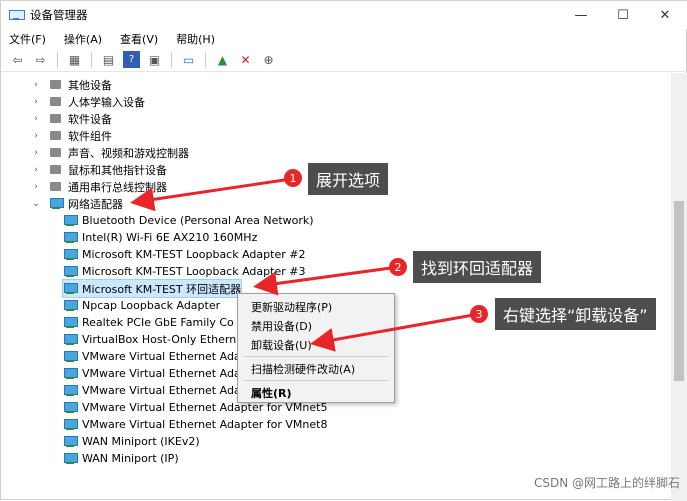 This screenshot has width=687, height=501. Describe the element at coordinates (211, 194) in the screenshot. I see `arrow-to-network-adapters` at that location.